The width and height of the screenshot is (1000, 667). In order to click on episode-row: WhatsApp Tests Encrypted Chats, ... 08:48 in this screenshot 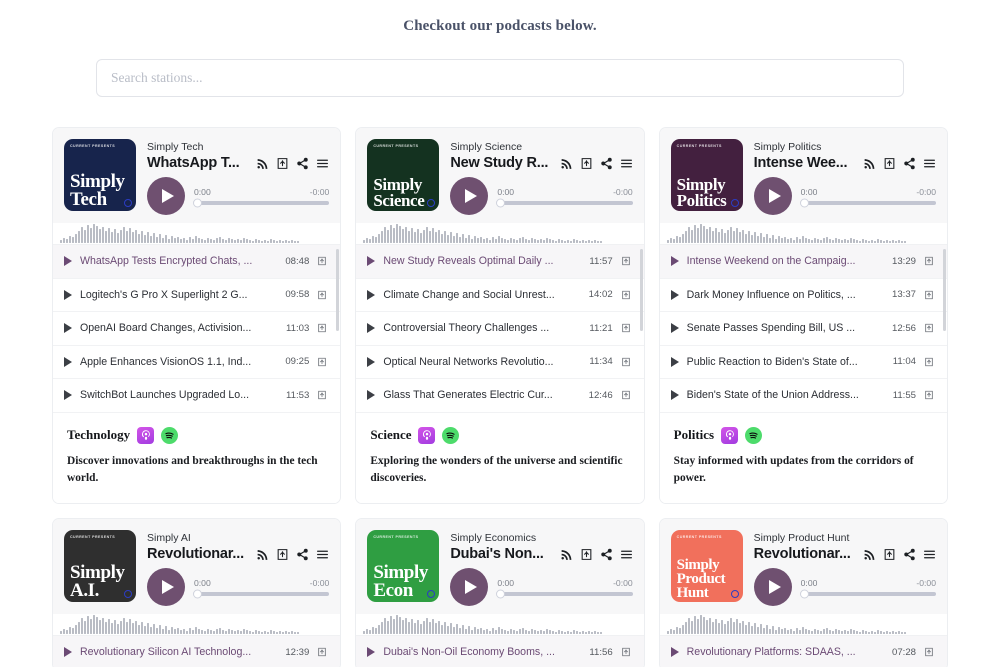, I will do `click(197, 262)`.